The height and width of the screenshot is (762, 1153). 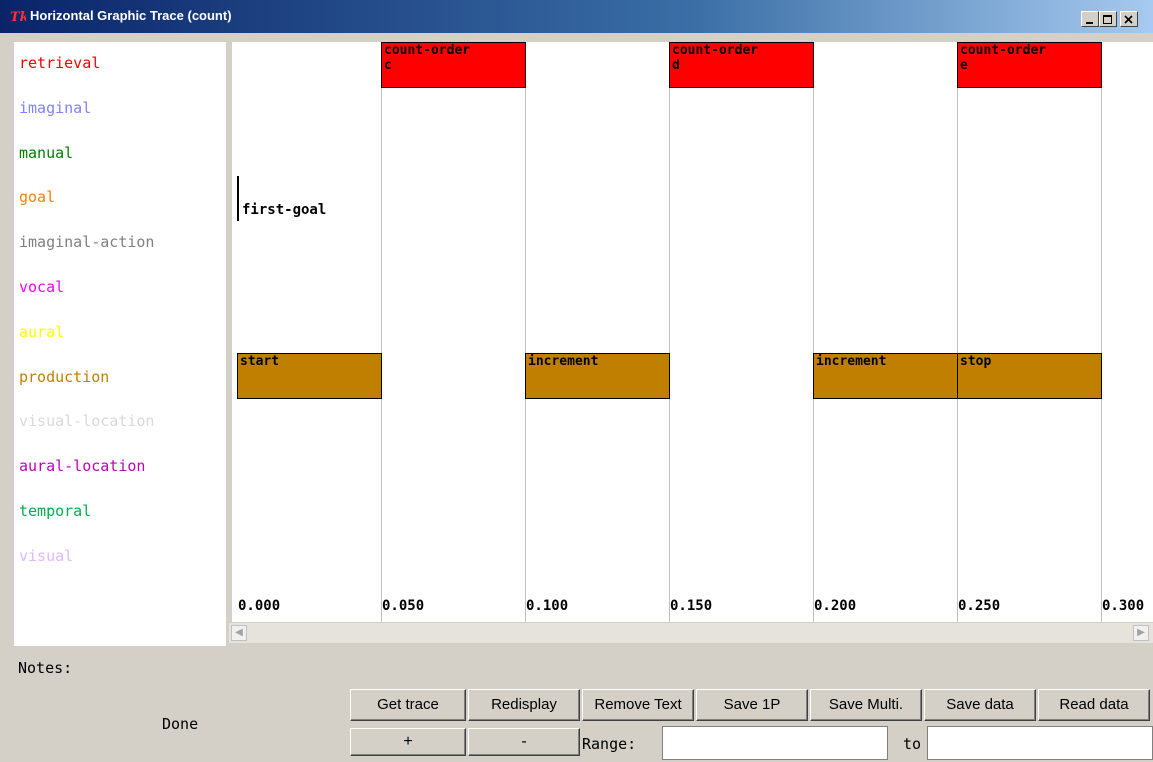 What do you see at coordinates (964, 65) in the screenshot?
I see `retrieval-event-chunk: e` at bounding box center [964, 65].